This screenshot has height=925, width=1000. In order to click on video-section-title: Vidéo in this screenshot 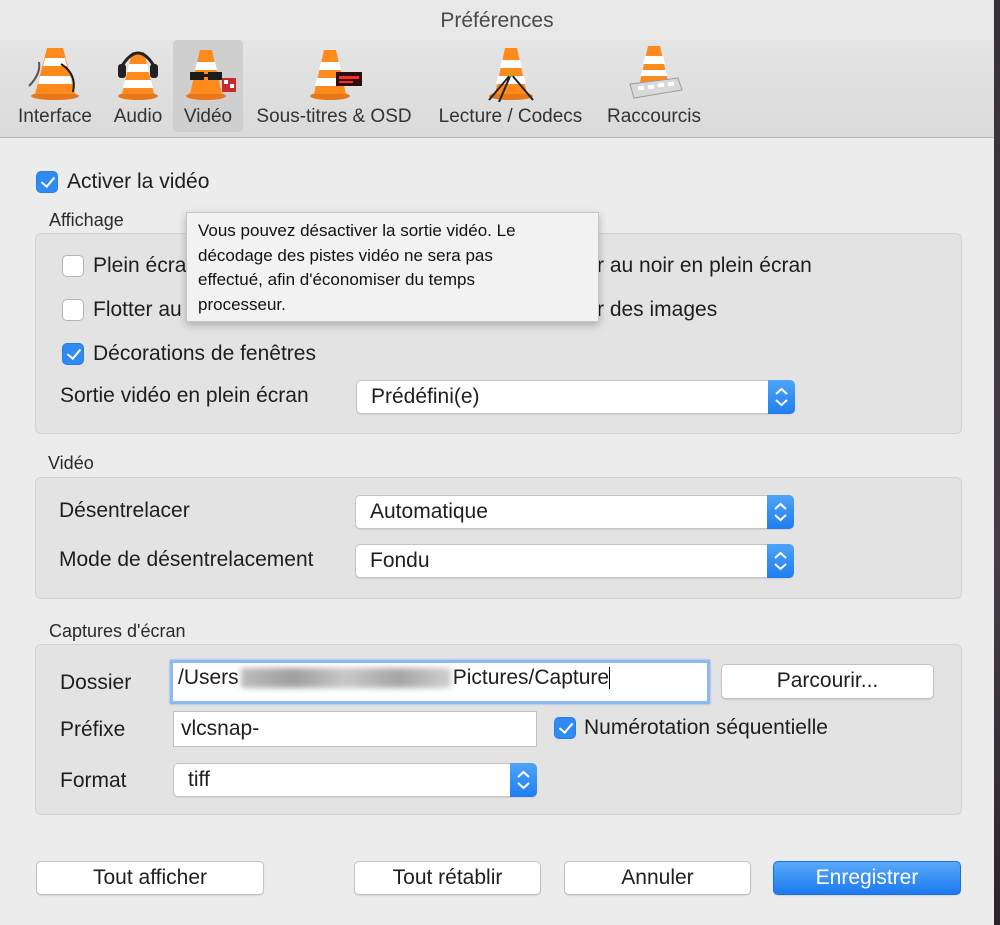, I will do `click(71, 463)`.